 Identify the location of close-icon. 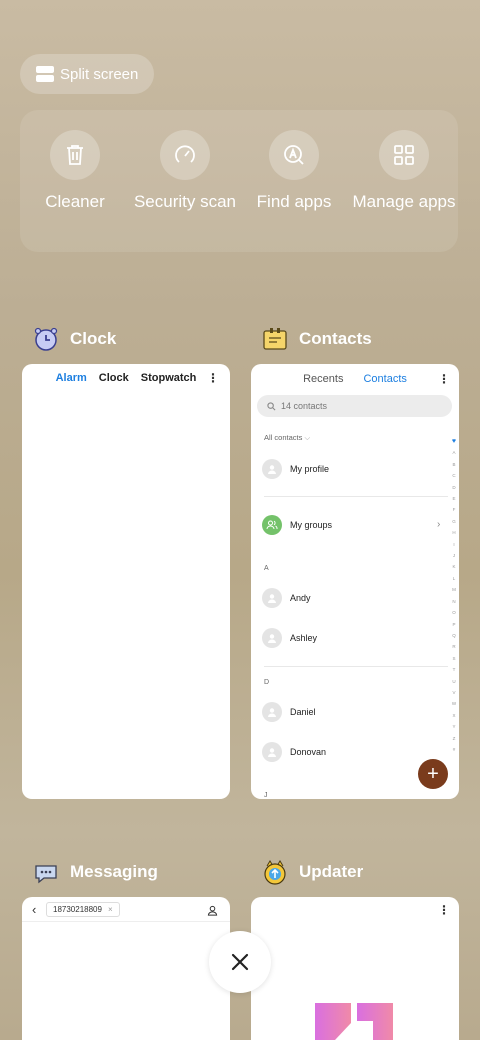
(240, 962).